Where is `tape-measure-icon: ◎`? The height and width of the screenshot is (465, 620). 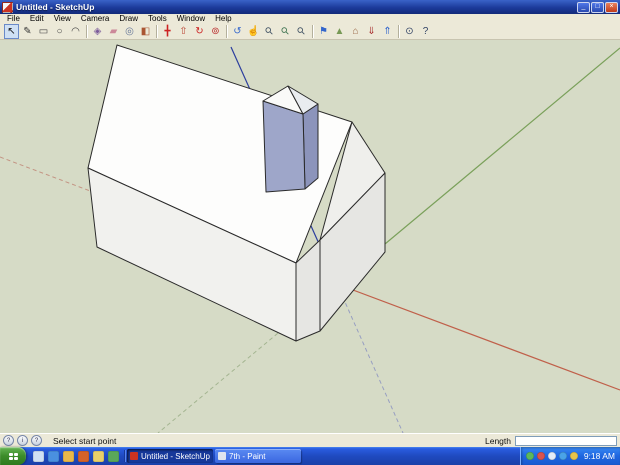 tape-measure-icon: ◎ is located at coordinates (129, 31).